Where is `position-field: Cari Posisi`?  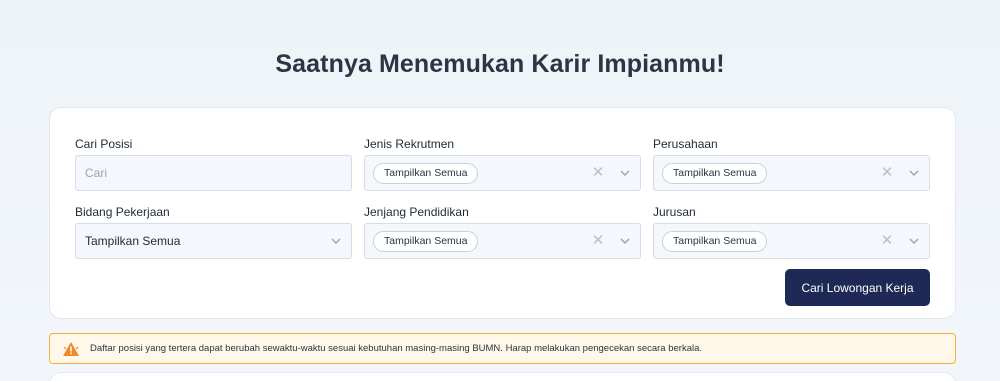
position-field: Cari Posisi is located at coordinates (213, 163).